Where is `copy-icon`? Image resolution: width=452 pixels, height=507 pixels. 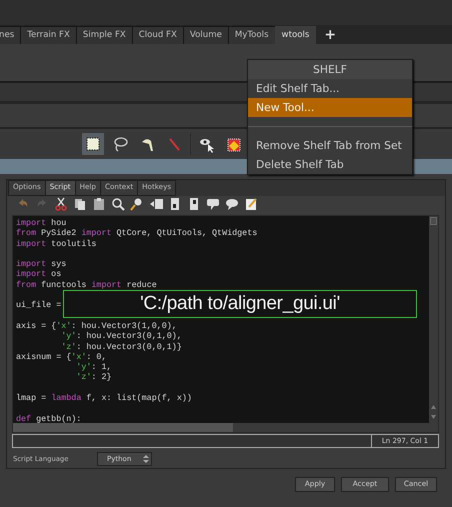 copy-icon is located at coordinates (80, 204).